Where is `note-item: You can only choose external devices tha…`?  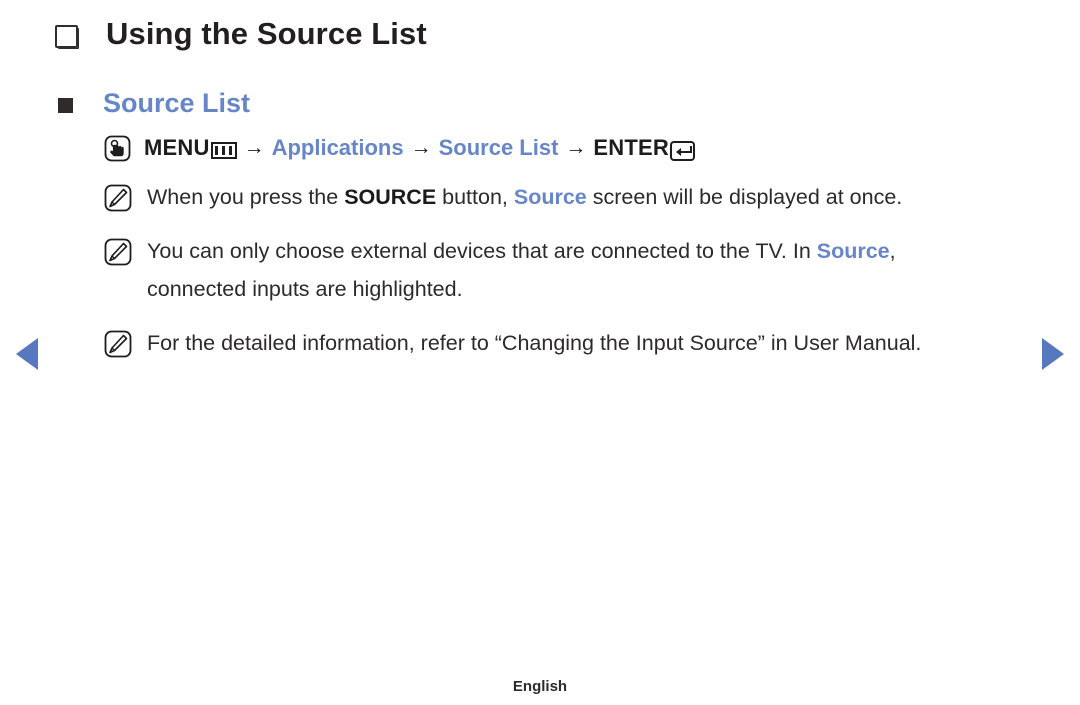 note-item: You can only choose external devices tha… is located at coordinates (554, 270).